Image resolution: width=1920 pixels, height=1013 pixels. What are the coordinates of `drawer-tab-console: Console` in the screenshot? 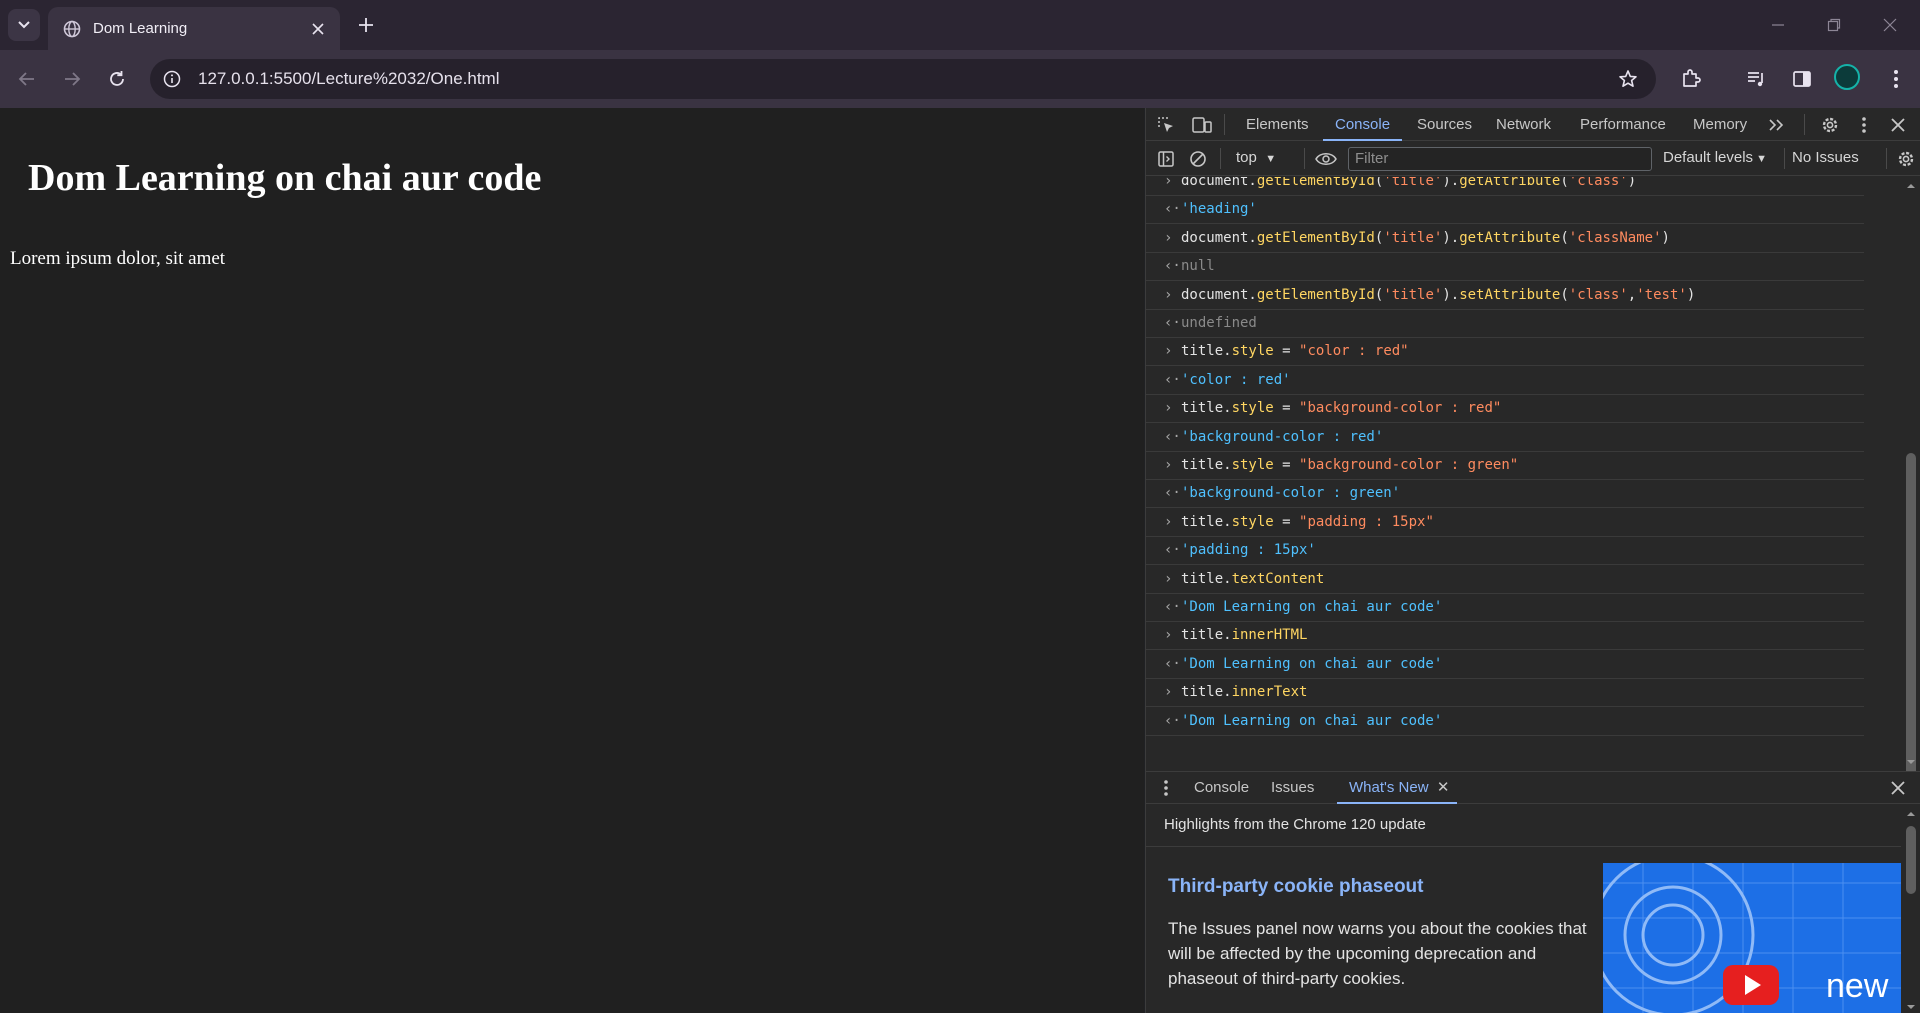 It's located at (1221, 788).